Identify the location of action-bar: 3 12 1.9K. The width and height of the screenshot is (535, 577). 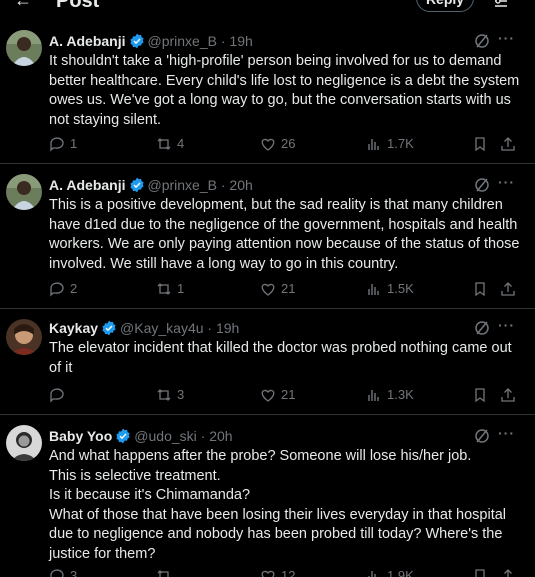
(267, 572).